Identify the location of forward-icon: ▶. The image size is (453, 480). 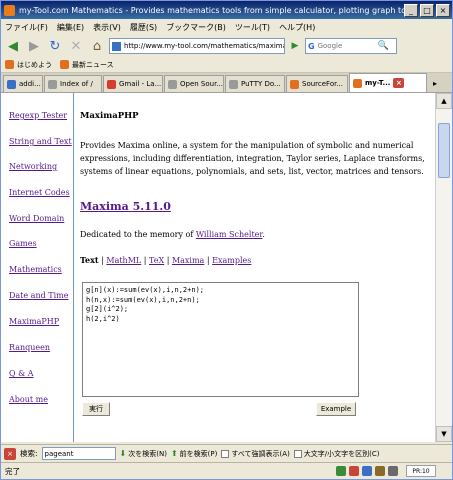
(34, 46).